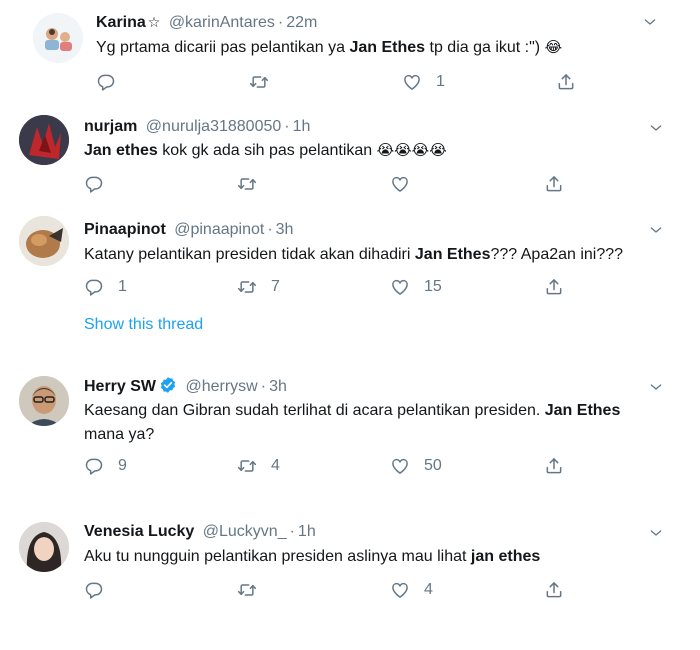  What do you see at coordinates (301, 22) in the screenshot?
I see `timestamp: 22m` at bounding box center [301, 22].